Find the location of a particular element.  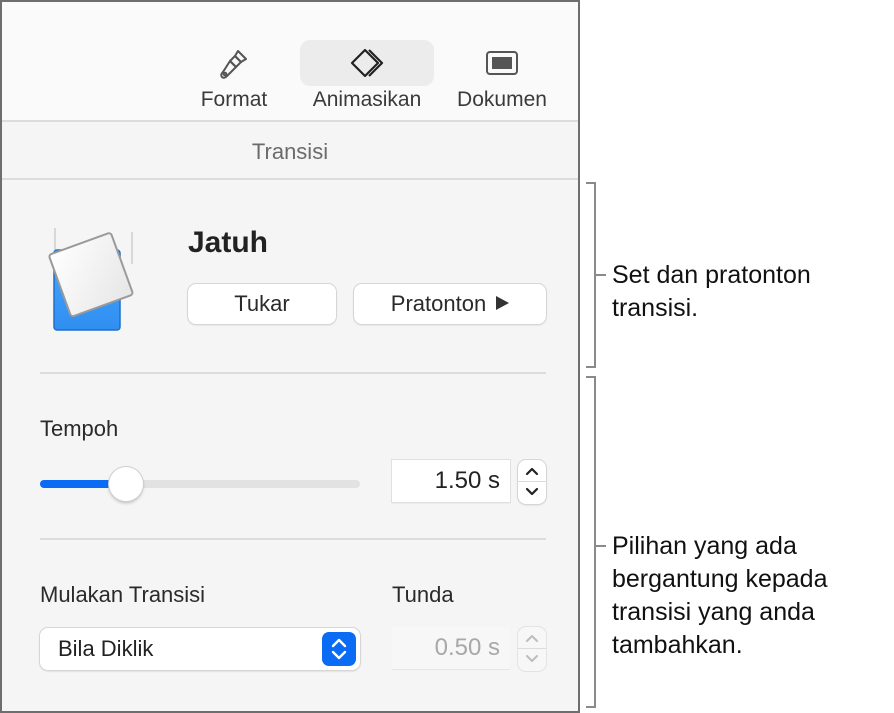

document-icon is located at coordinates (502, 63).